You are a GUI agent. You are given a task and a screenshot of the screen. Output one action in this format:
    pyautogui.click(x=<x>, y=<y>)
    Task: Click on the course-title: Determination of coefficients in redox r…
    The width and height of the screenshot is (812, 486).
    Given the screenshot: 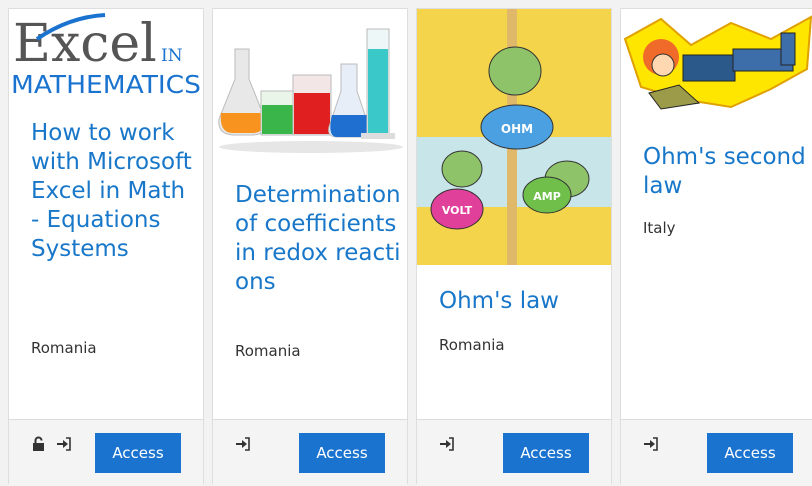 What is the action you would take?
    pyautogui.click(x=320, y=239)
    